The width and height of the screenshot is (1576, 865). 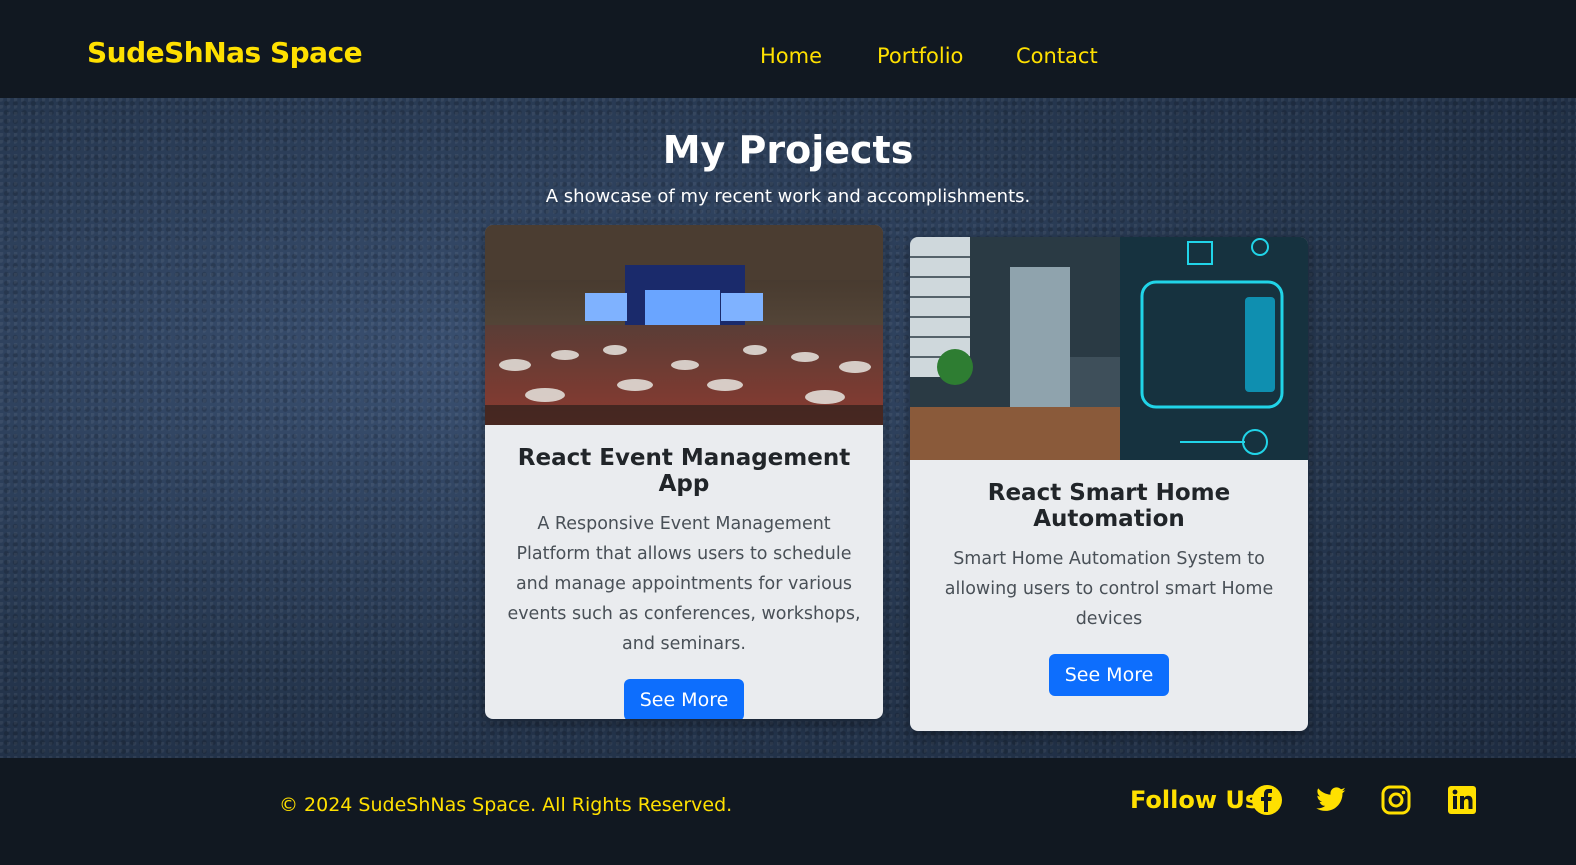 What do you see at coordinates (1462, 800) in the screenshot?
I see `linkedin-icon` at bounding box center [1462, 800].